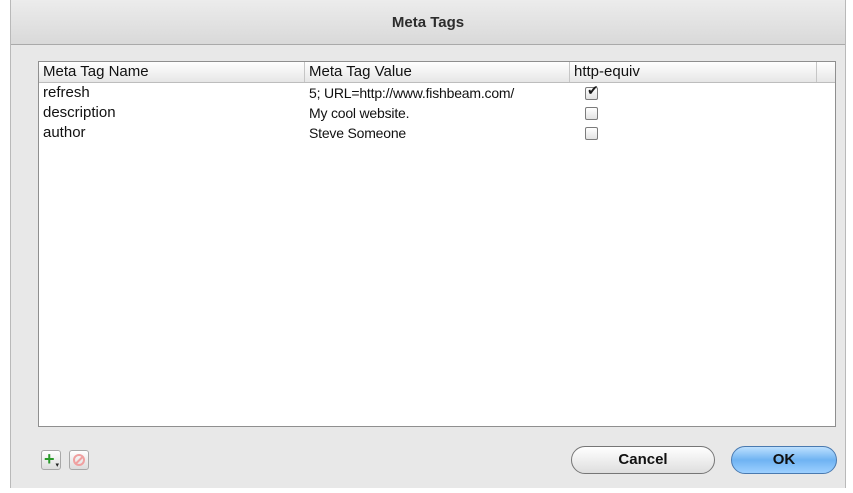 The image size is (853, 493). I want to click on http-equiv-checkbox: ✔, so click(592, 91).